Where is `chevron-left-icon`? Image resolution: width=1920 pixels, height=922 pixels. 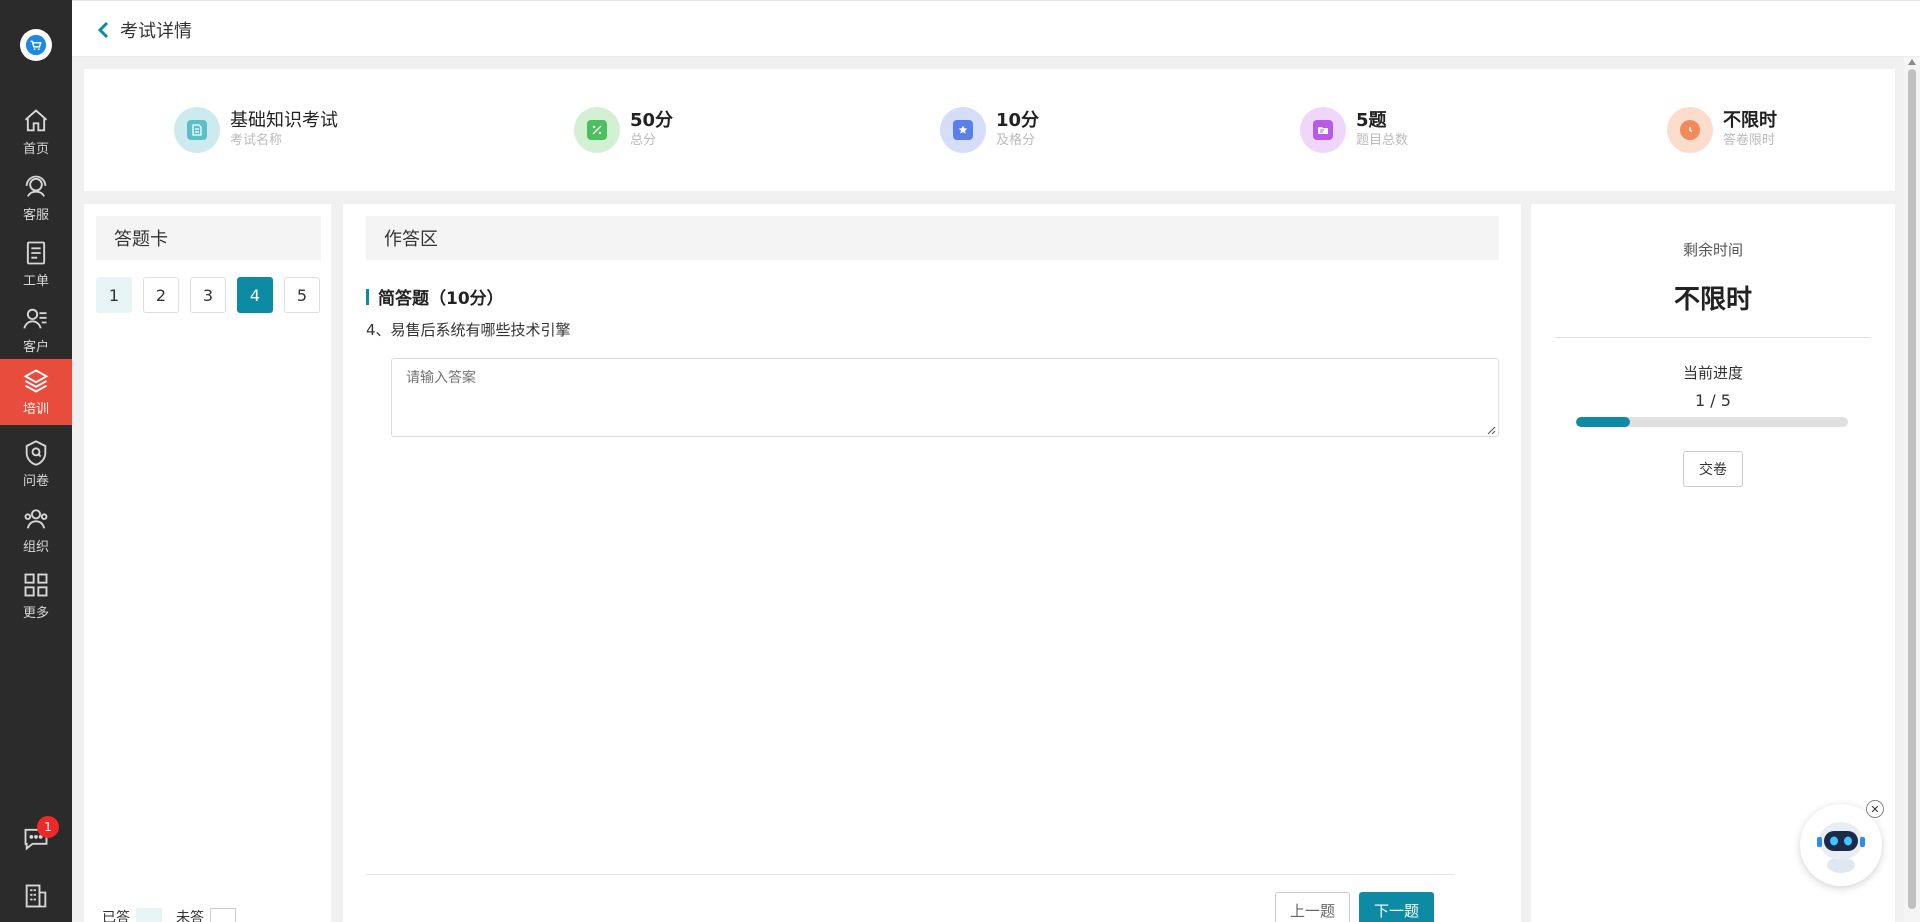
chevron-left-icon is located at coordinates (103, 30).